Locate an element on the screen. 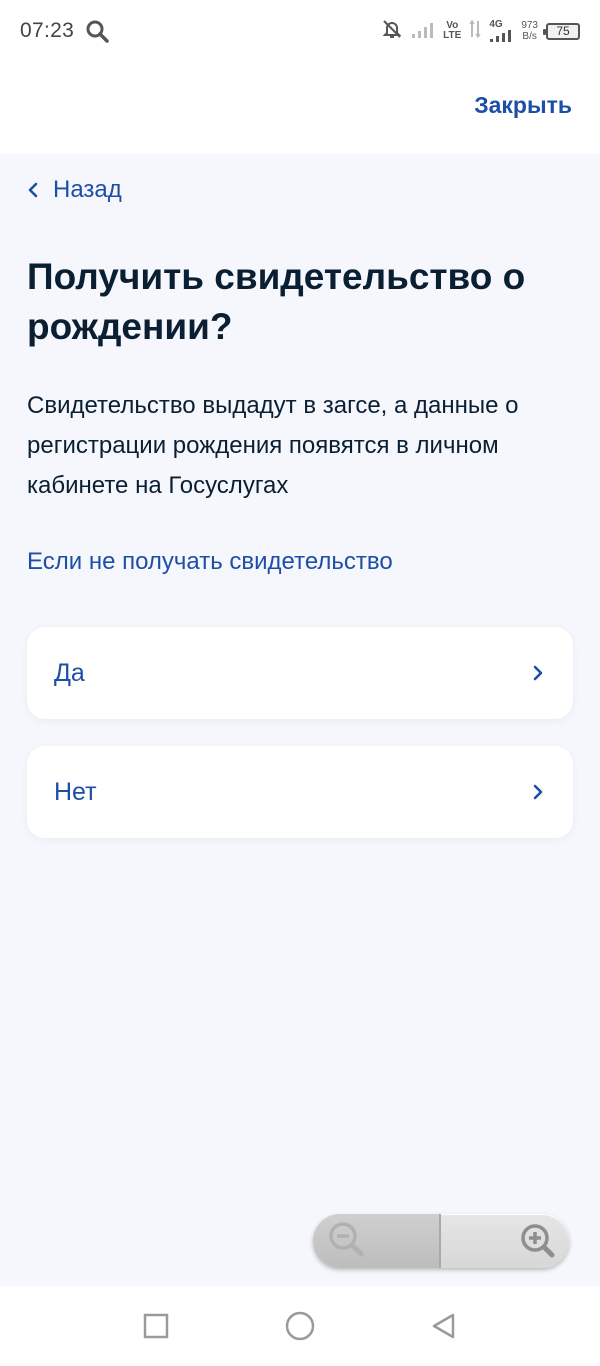 Image resolution: width=600 pixels, height=1366 pixels. volte-bottom: LTE is located at coordinates (452, 35).